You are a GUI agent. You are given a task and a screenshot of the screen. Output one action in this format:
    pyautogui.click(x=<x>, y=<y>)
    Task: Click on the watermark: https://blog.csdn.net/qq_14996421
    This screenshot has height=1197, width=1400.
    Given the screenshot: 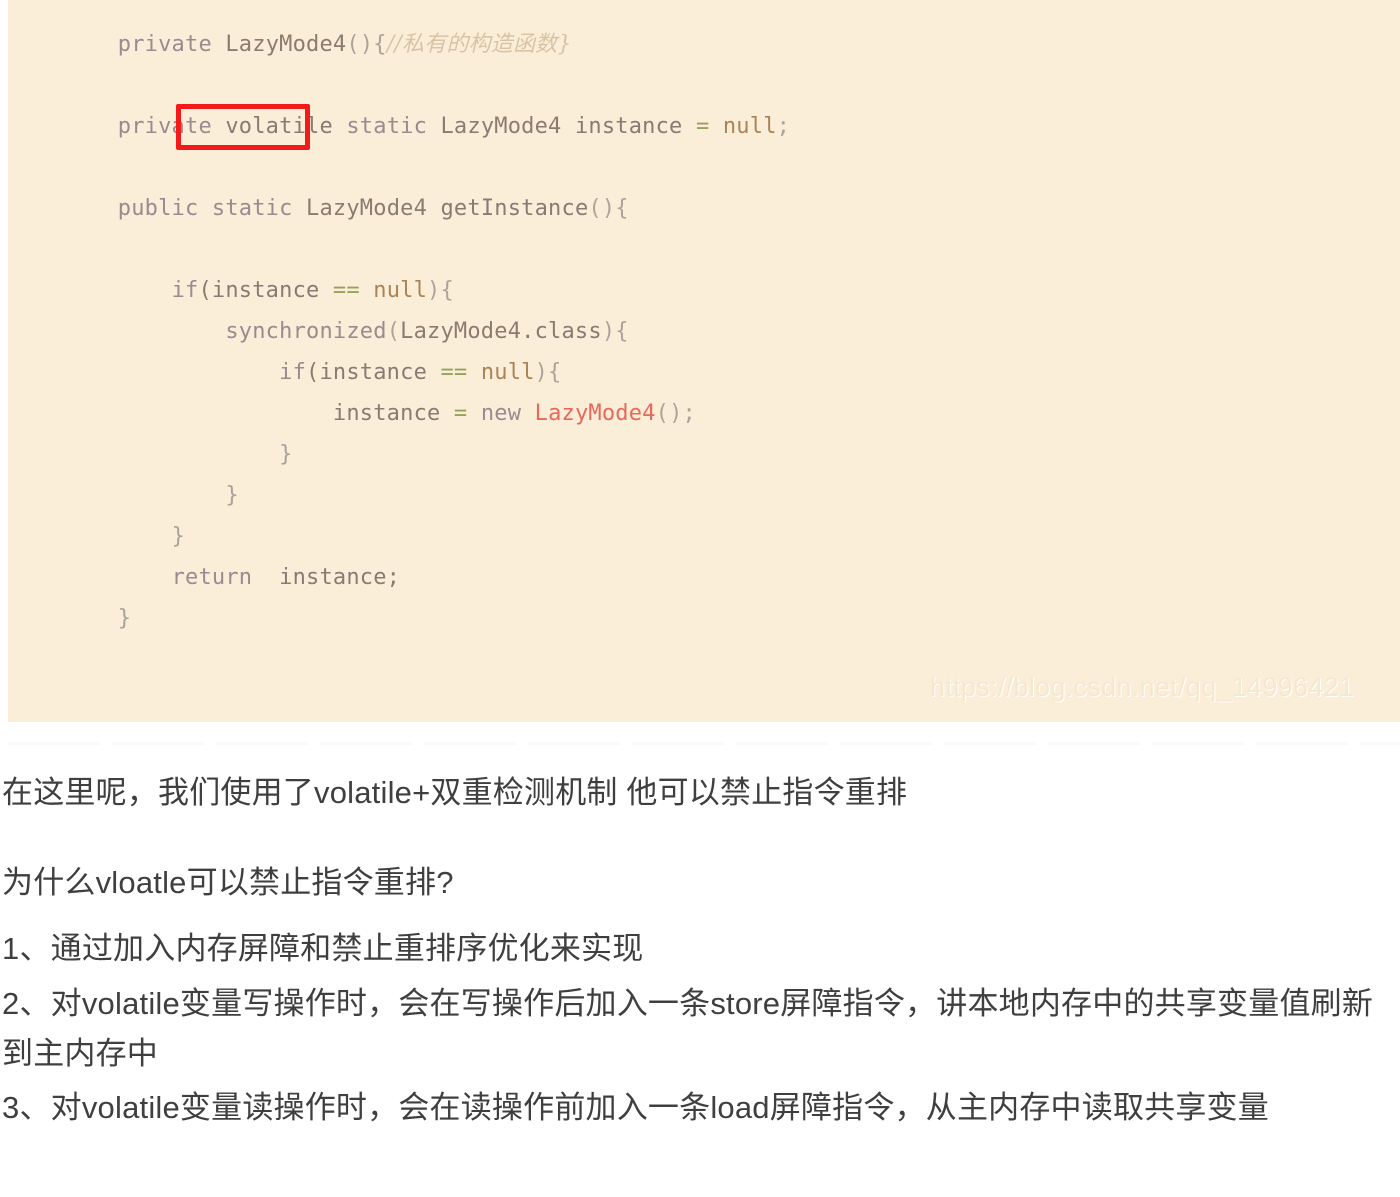 What is the action you would take?
    pyautogui.click(x=1142, y=687)
    